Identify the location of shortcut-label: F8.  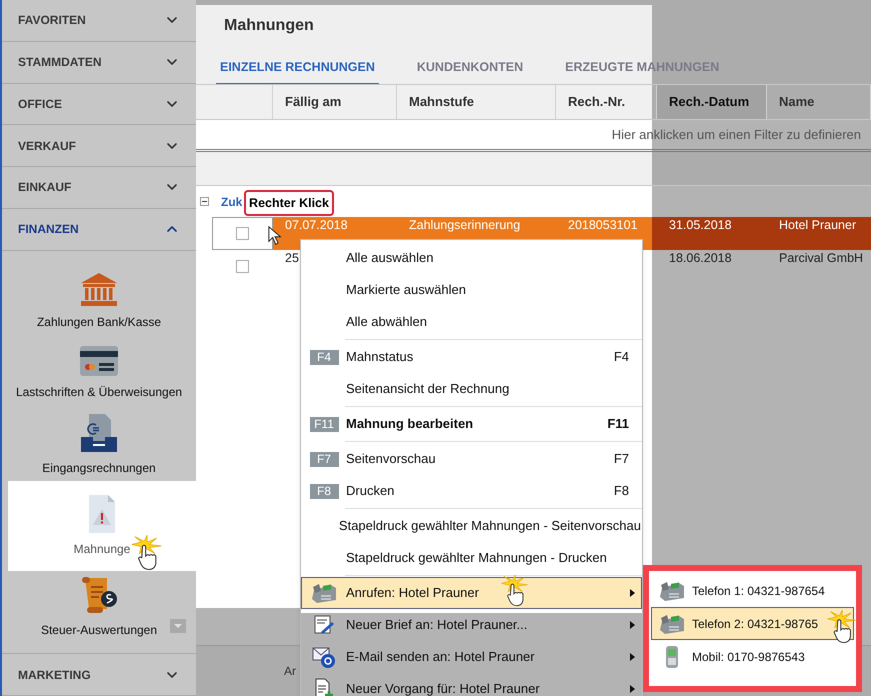
(622, 491).